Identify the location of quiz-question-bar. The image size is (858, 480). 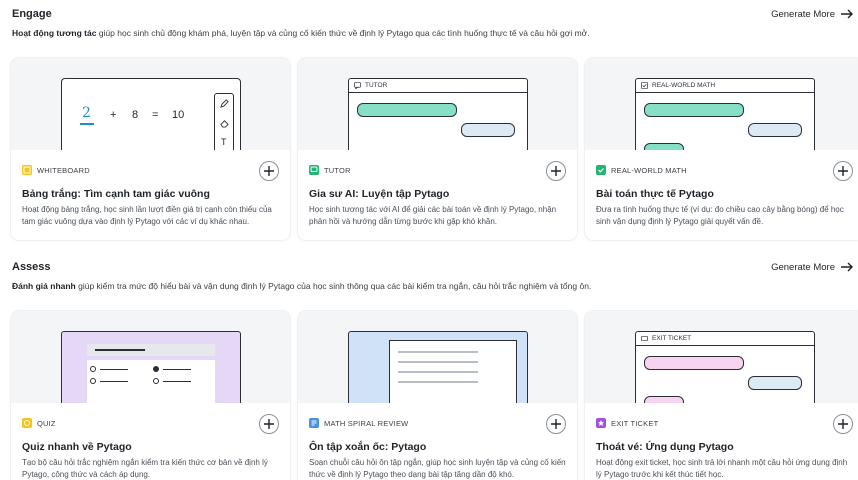
(151, 350).